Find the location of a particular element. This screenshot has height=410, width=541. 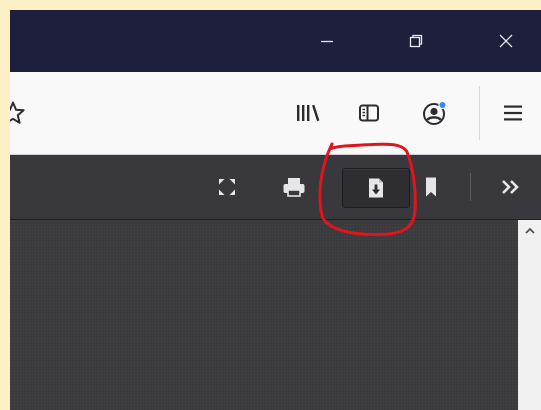

close-icon is located at coordinates (506, 41).